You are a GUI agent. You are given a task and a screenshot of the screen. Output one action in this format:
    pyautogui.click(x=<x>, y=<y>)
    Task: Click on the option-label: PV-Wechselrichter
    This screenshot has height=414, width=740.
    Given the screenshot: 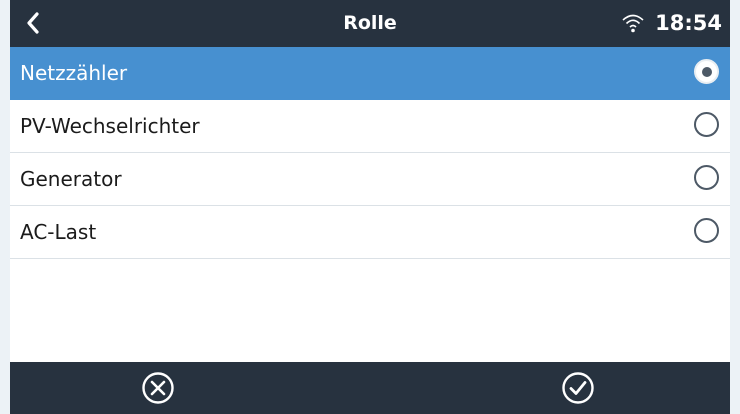 What is the action you would take?
    pyautogui.click(x=110, y=126)
    